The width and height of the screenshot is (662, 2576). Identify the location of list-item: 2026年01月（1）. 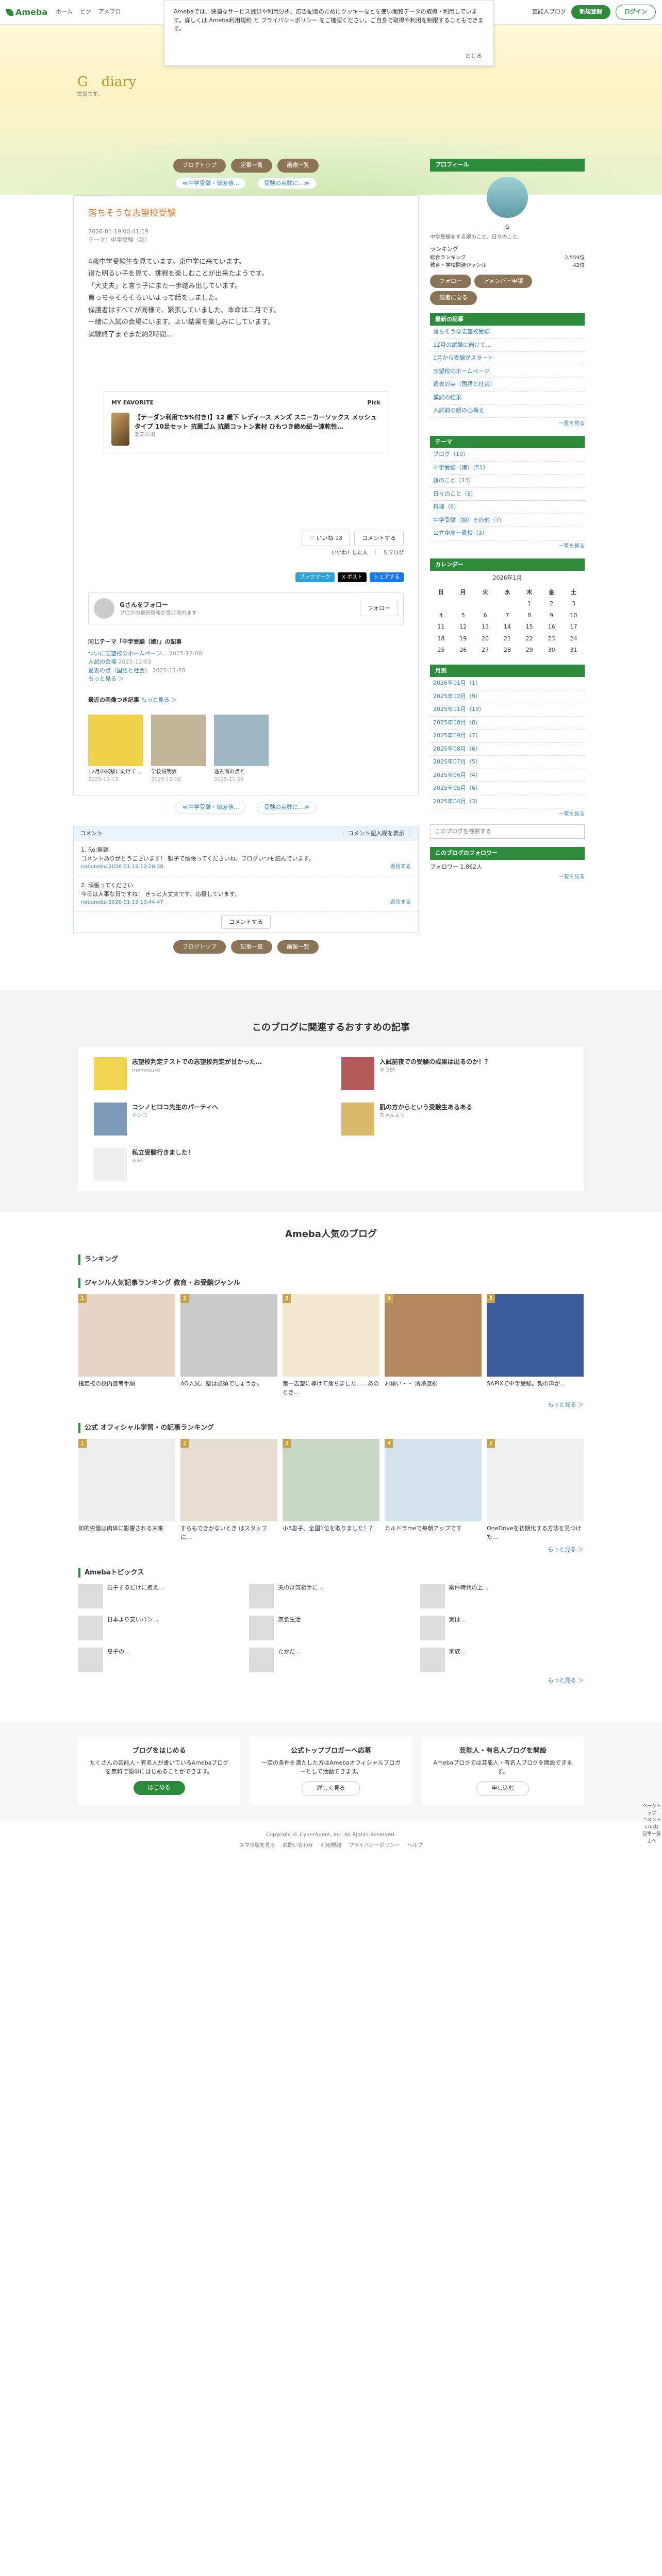
(507, 683).